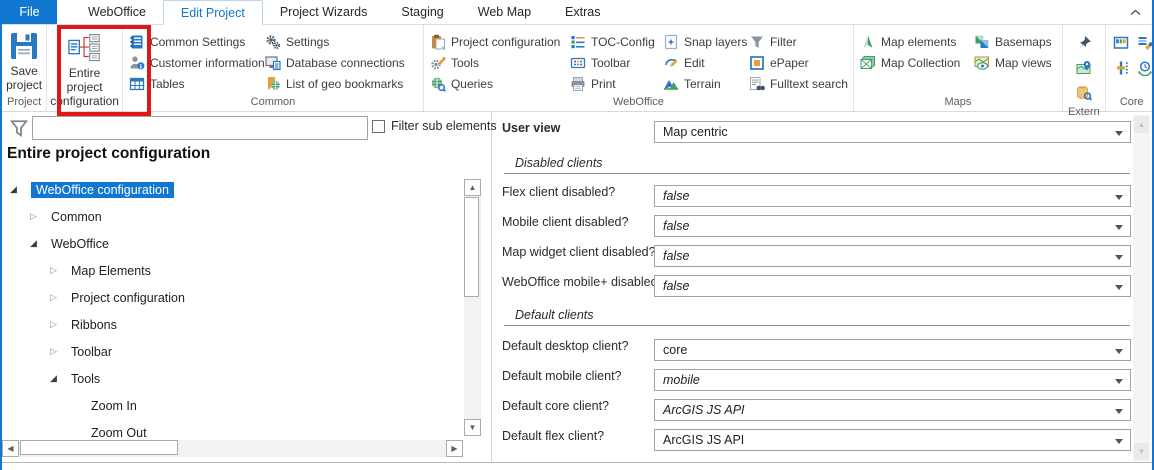  Describe the element at coordinates (324, 12) in the screenshot. I see `tab-project-wizards: Project Wizards` at that location.